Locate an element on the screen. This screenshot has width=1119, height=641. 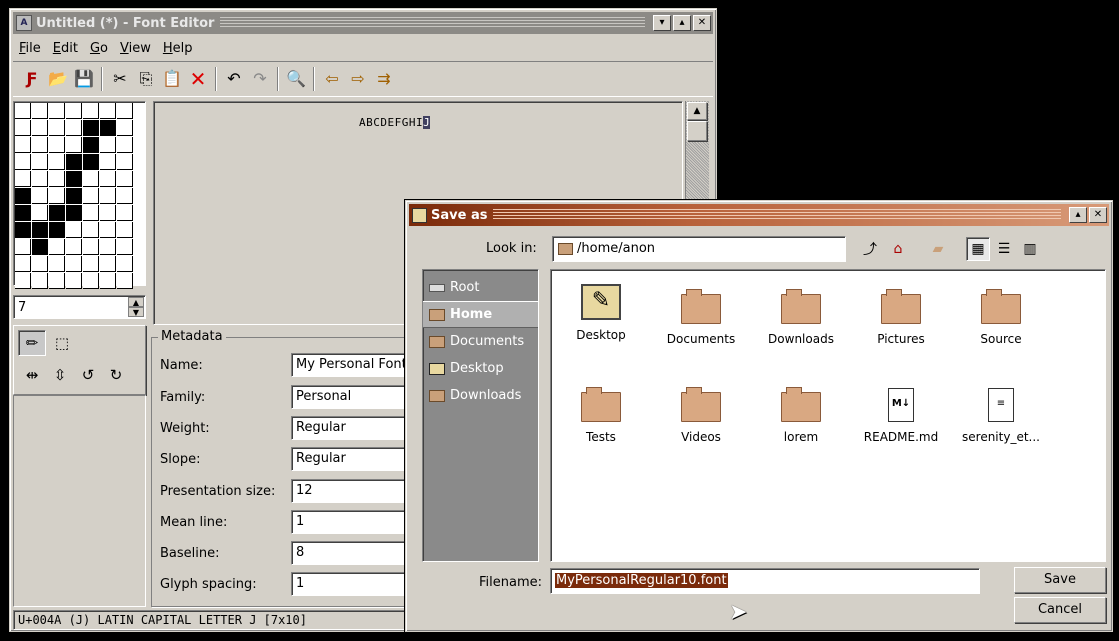
menu-file: File is located at coordinates (30, 48).